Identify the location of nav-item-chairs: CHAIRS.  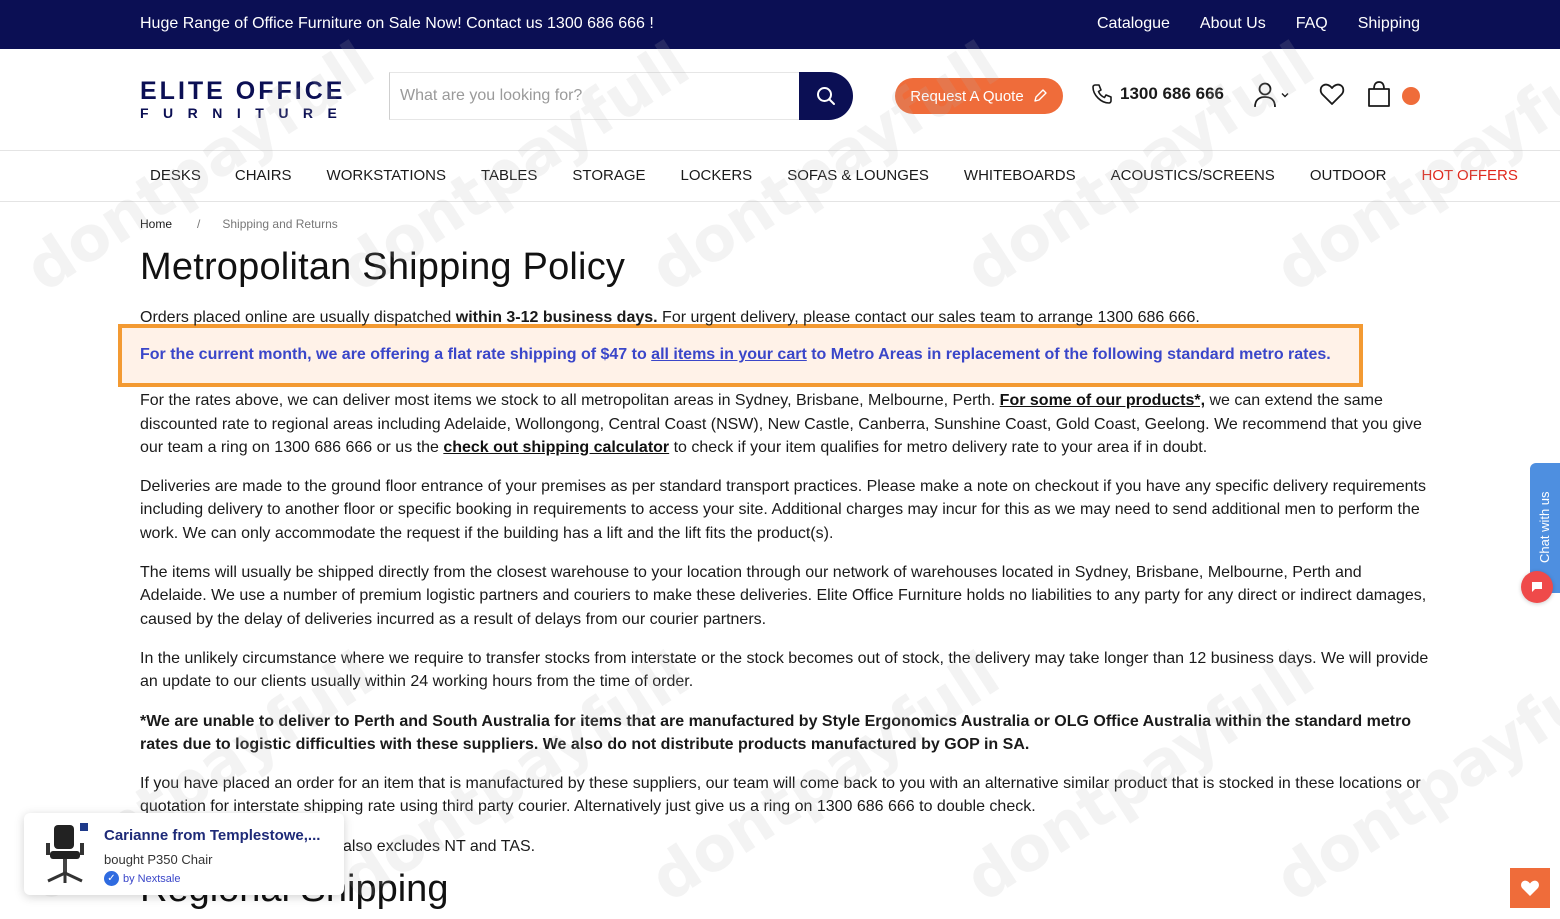
(263, 175).